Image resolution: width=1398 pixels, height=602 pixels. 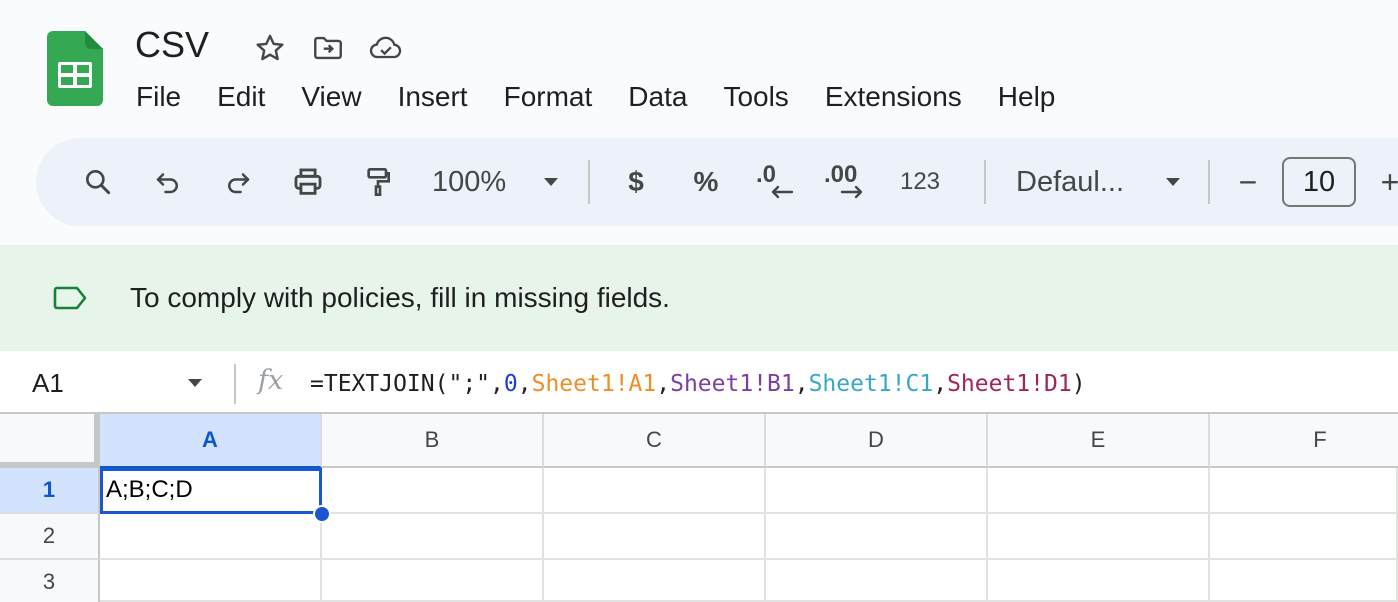 I want to click on cell-e1, so click(x=1099, y=491).